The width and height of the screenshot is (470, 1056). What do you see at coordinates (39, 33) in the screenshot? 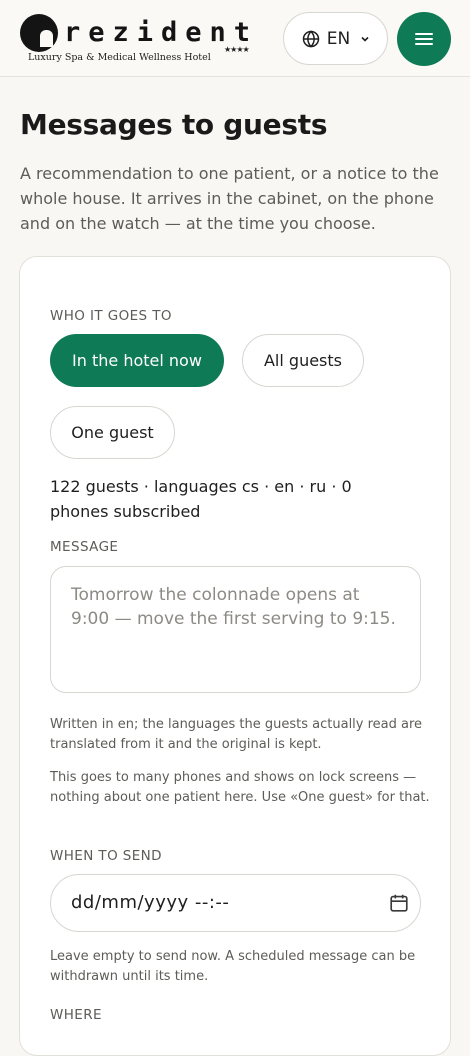
I see `logo-mark-icon` at bounding box center [39, 33].